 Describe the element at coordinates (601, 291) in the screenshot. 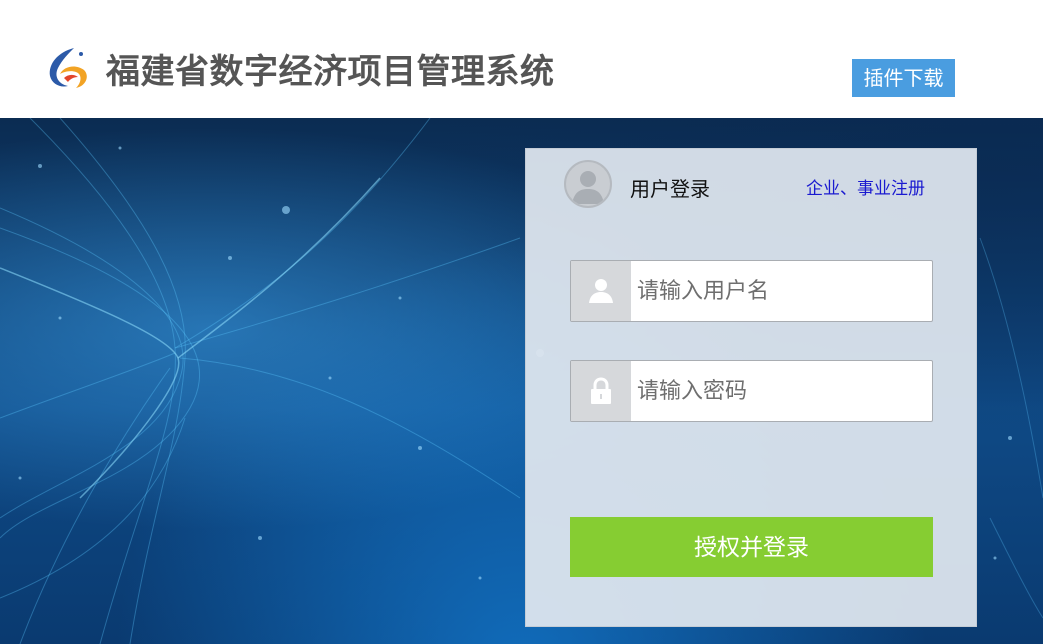

I see `user-icon` at that location.